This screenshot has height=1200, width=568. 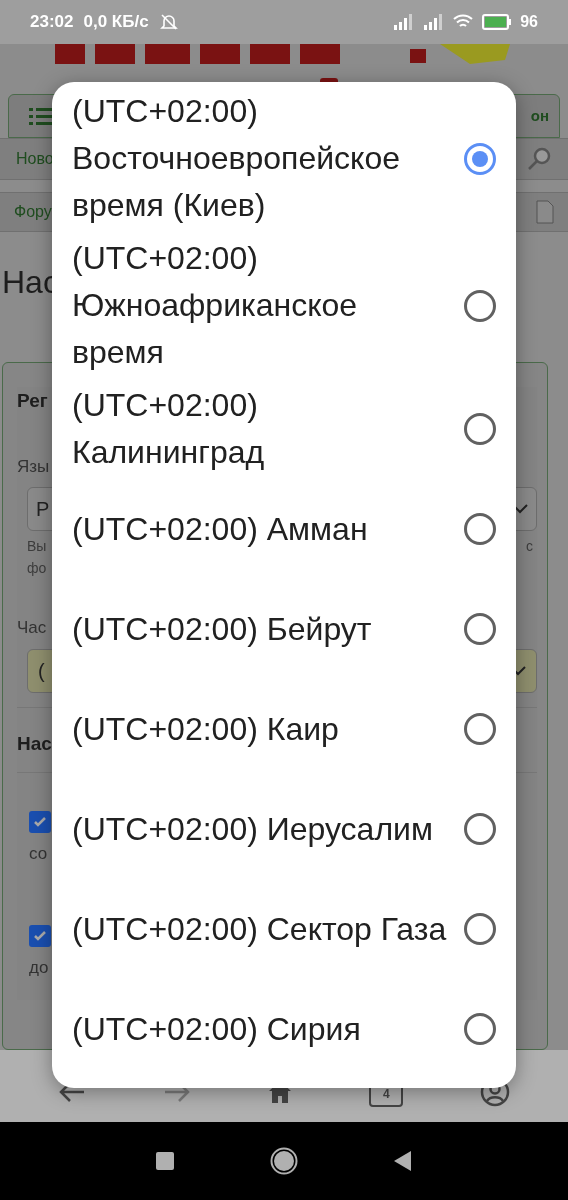 What do you see at coordinates (284, 829) in the screenshot?
I see `timezone-option: (UTC+02:00) Иерусалим` at bounding box center [284, 829].